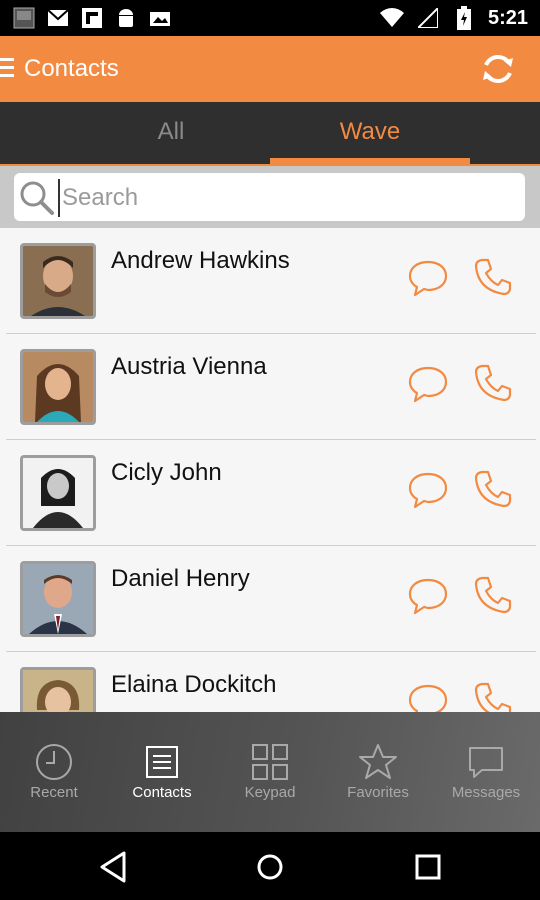  What do you see at coordinates (160, 18) in the screenshot?
I see `photo-icon` at bounding box center [160, 18].